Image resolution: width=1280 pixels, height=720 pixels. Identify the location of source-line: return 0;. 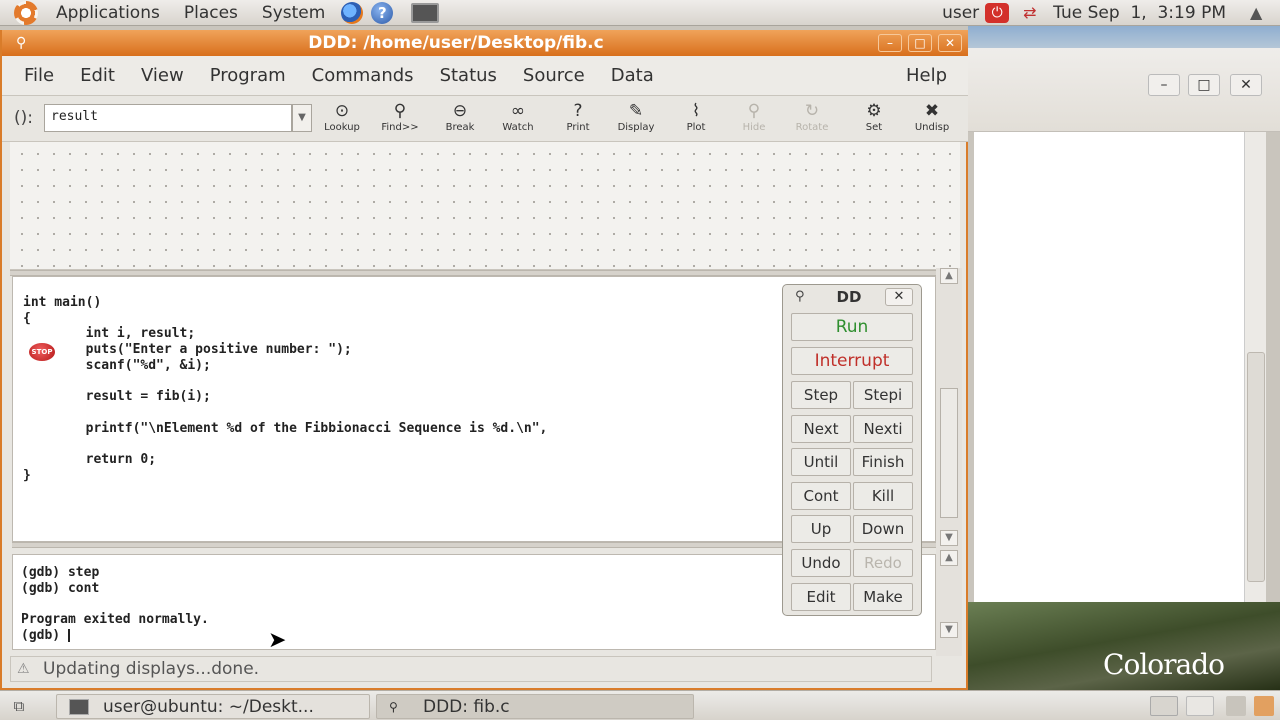
(89, 460).